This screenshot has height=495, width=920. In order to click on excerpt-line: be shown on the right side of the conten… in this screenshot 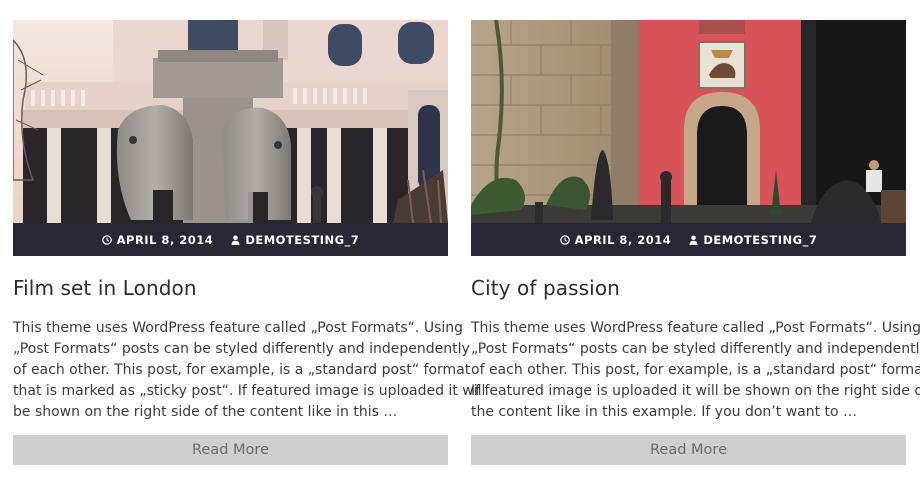, I will do `click(205, 412)`.